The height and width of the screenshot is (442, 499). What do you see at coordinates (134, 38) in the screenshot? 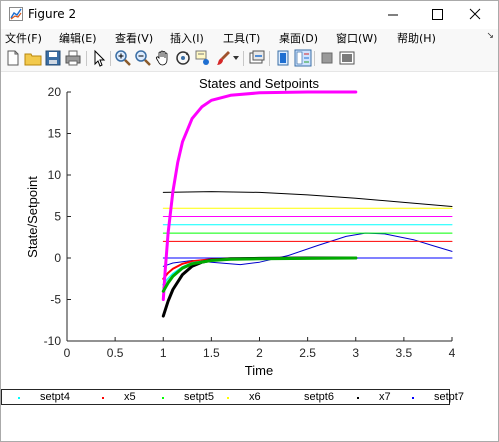
I see `menu-view: 查看(V)` at bounding box center [134, 38].